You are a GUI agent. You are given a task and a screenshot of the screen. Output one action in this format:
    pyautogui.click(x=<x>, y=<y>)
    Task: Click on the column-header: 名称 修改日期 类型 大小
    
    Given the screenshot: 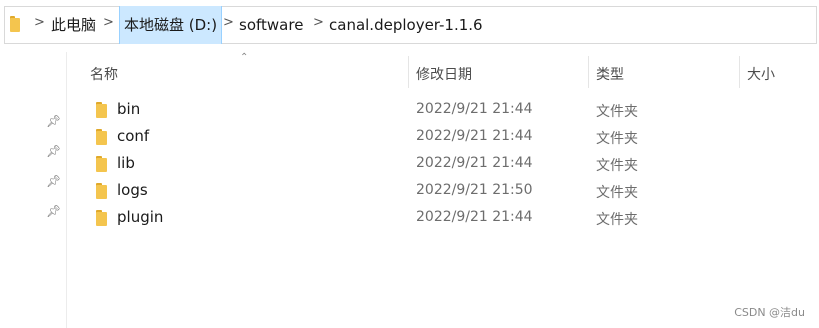 What is the action you would take?
    pyautogui.click(x=442, y=72)
    